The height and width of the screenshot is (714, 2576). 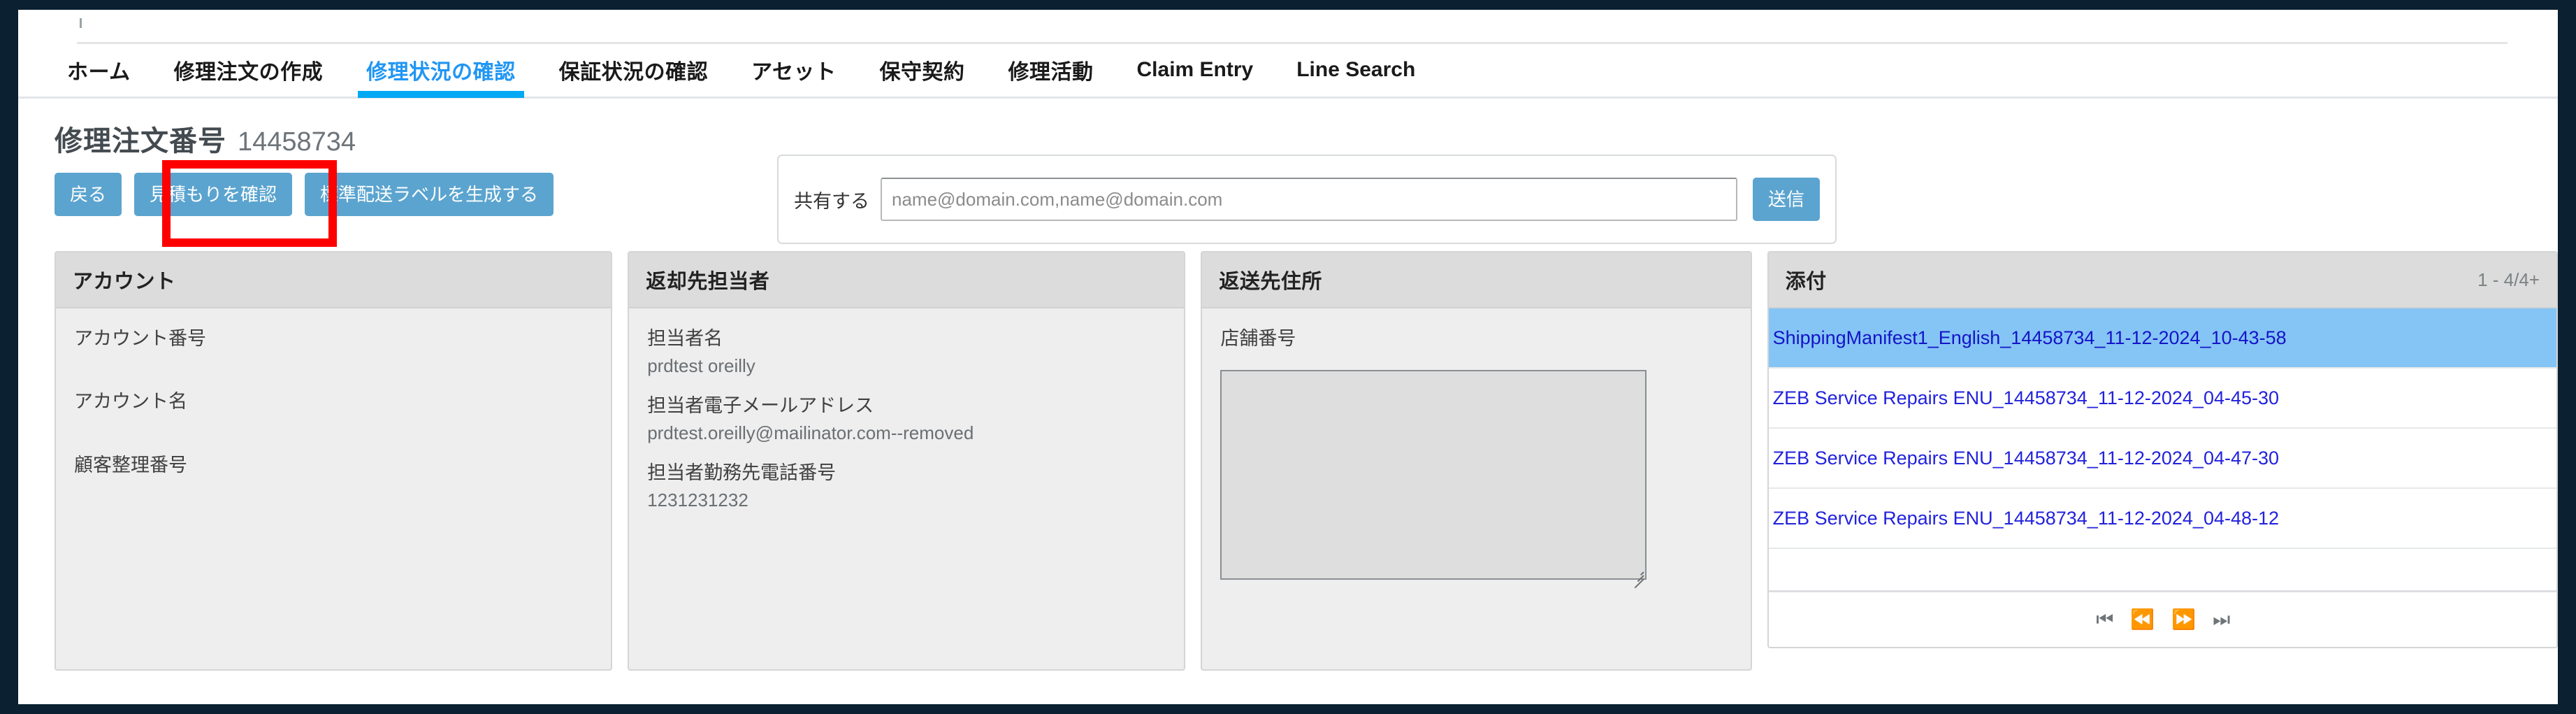 I want to click on send-button: 送信, so click(x=1786, y=199).